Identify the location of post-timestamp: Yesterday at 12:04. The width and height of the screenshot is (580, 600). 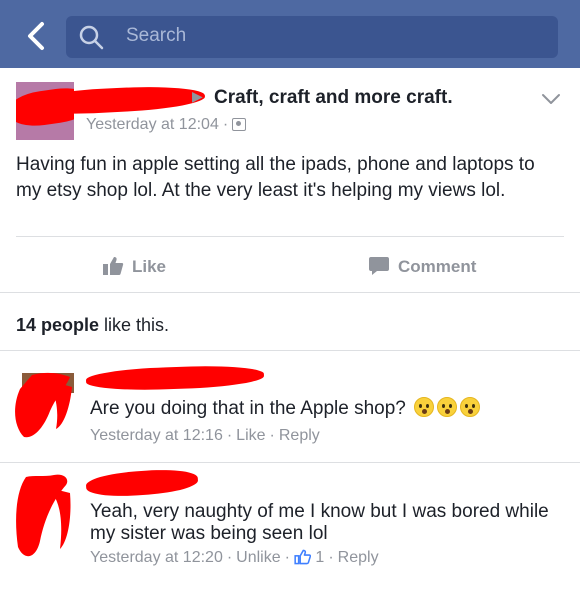
(152, 124).